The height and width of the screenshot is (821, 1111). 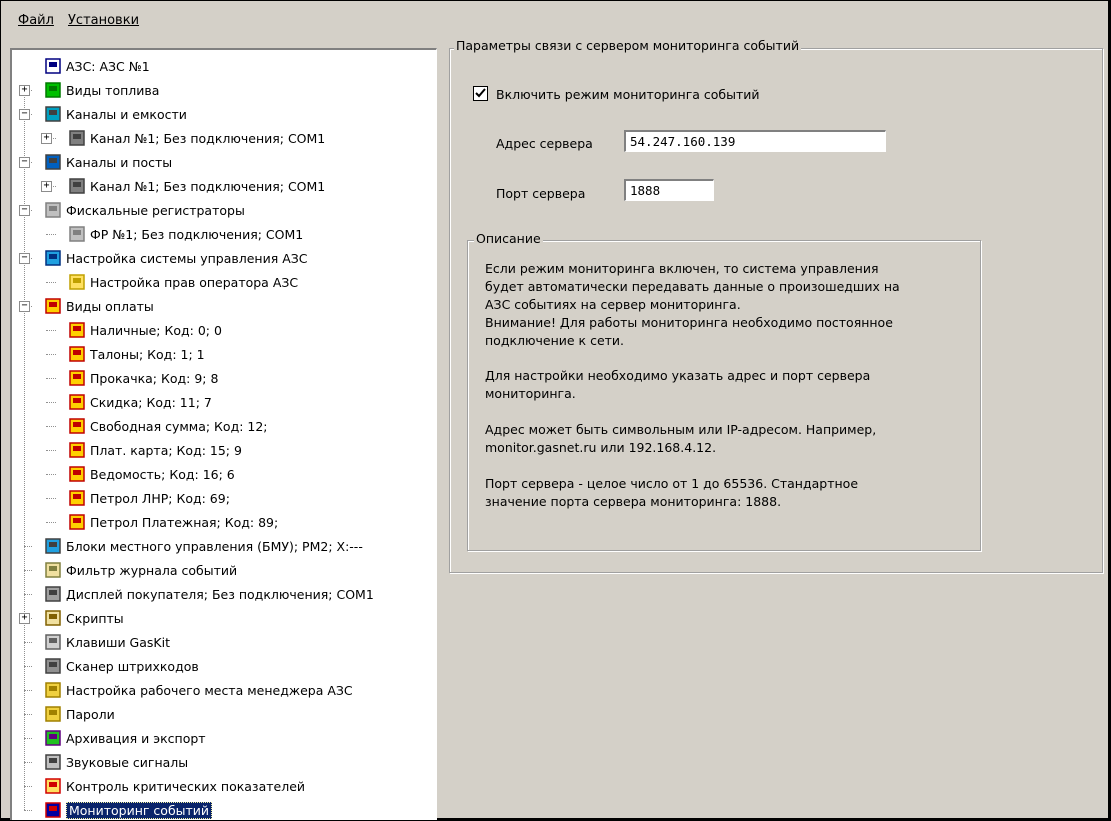 I want to click on tree-item: Петрол Платежная; Код: 89;, so click(x=173, y=522).